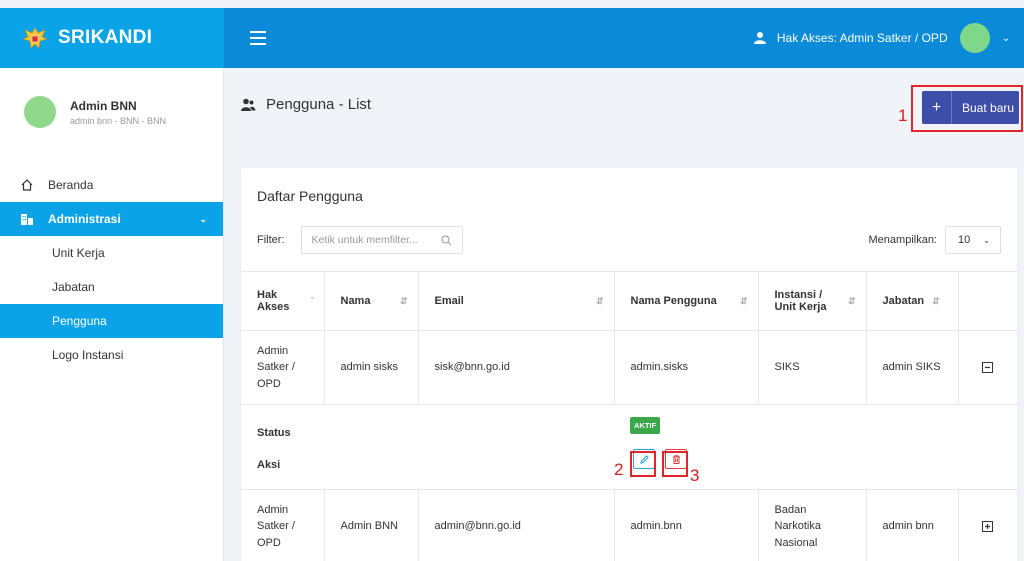 This screenshot has width=1024, height=561. What do you see at coordinates (516, 301) in the screenshot?
I see `column-header-email: Email ⇵` at bounding box center [516, 301].